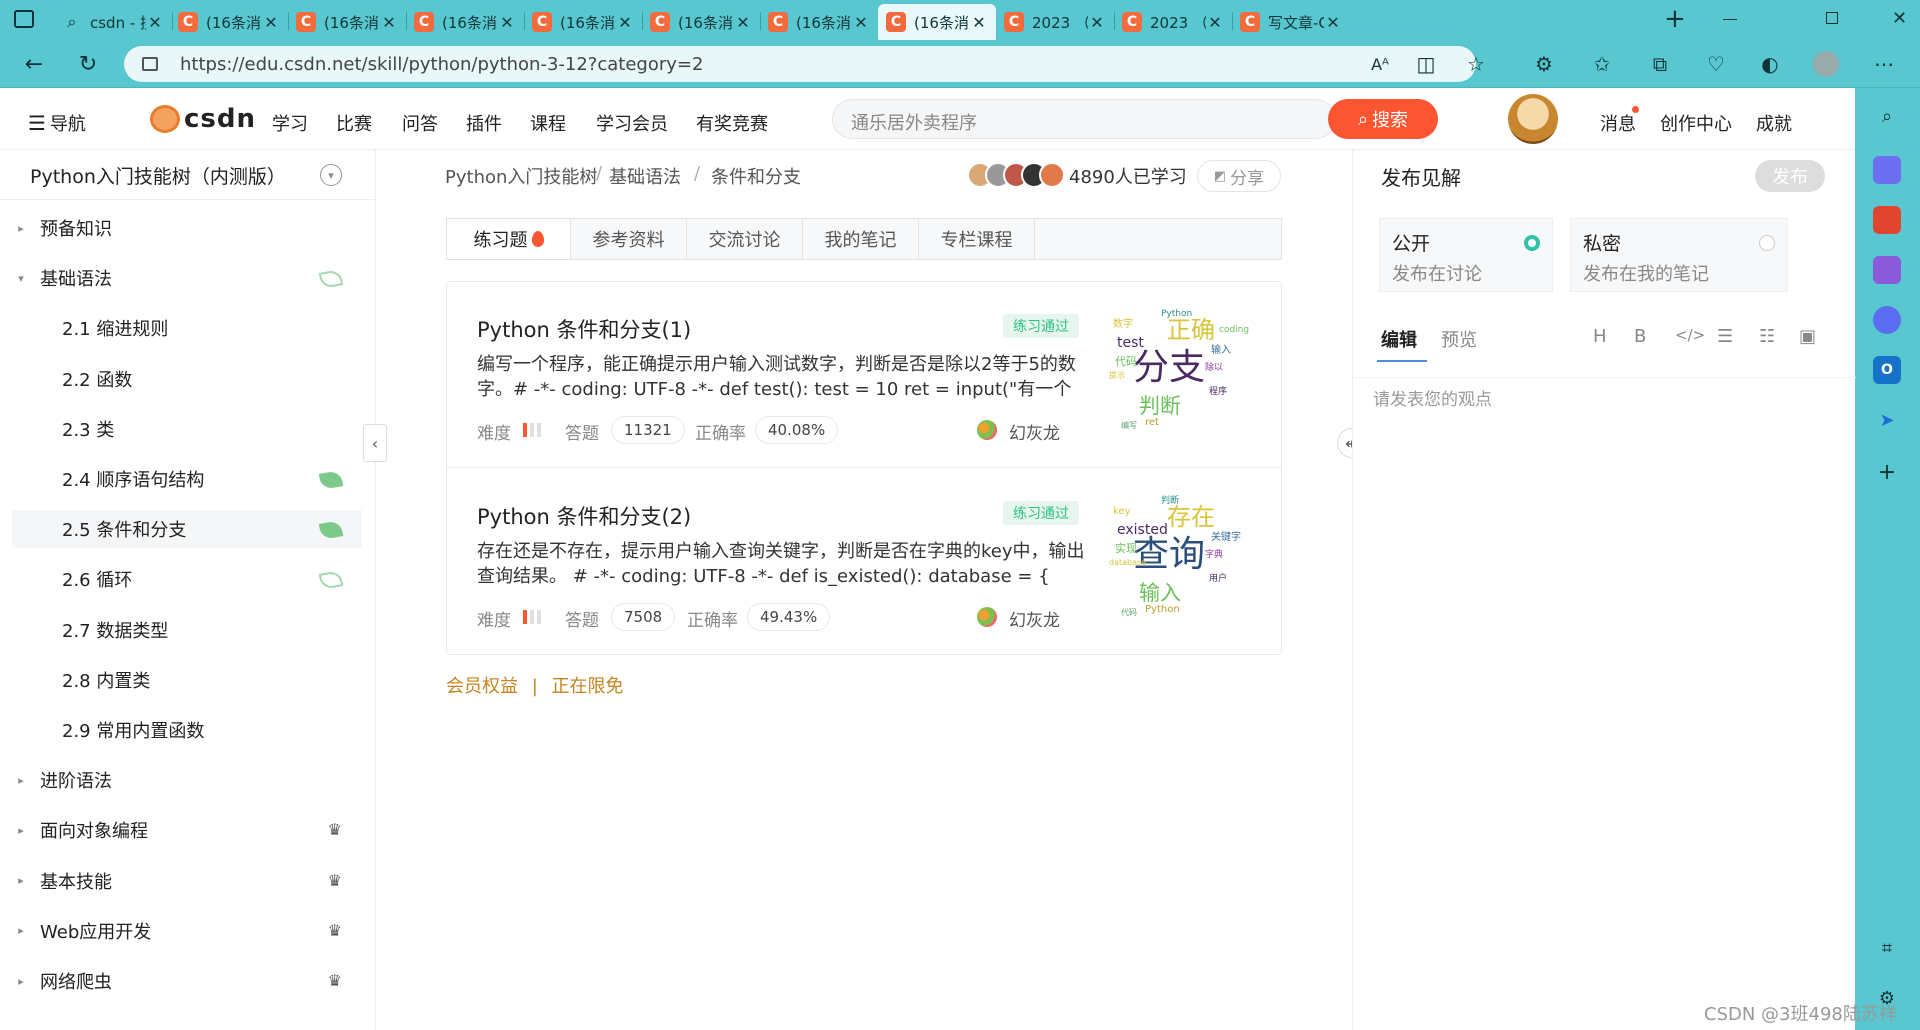 This screenshot has height=1030, width=1920. What do you see at coordinates (290, 123) in the screenshot?
I see `nav-item: 学习` at bounding box center [290, 123].